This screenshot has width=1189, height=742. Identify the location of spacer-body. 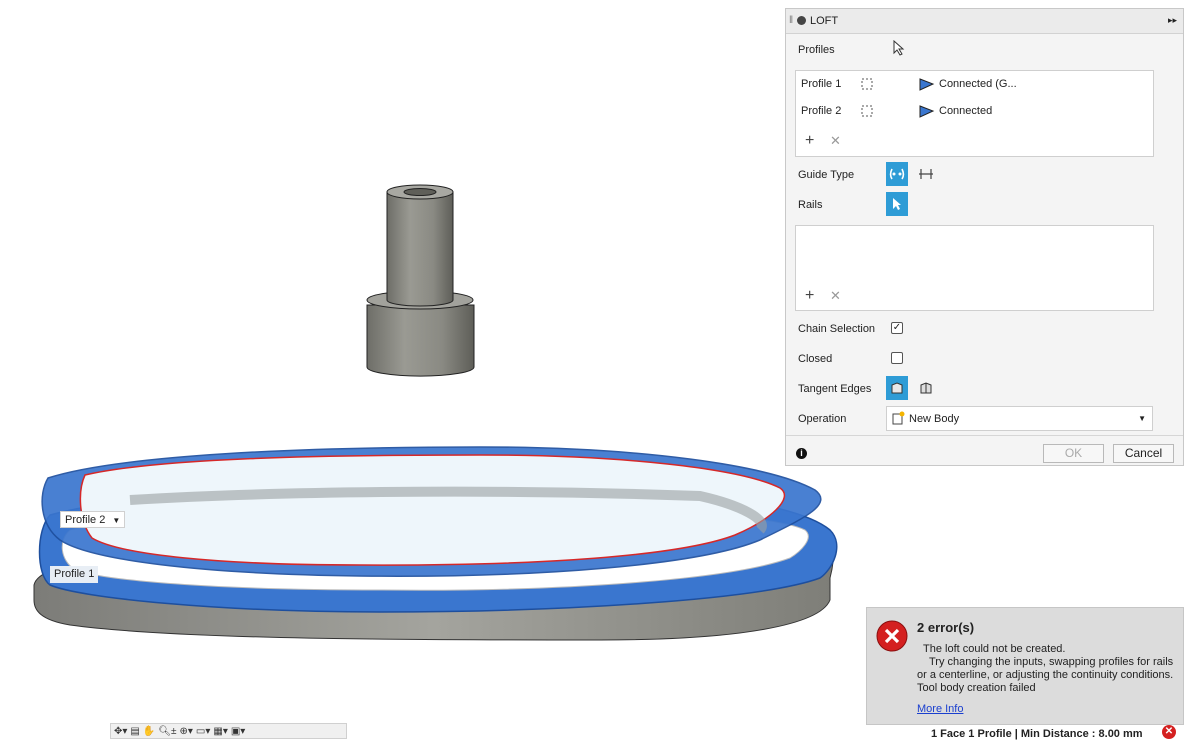
(420, 280).